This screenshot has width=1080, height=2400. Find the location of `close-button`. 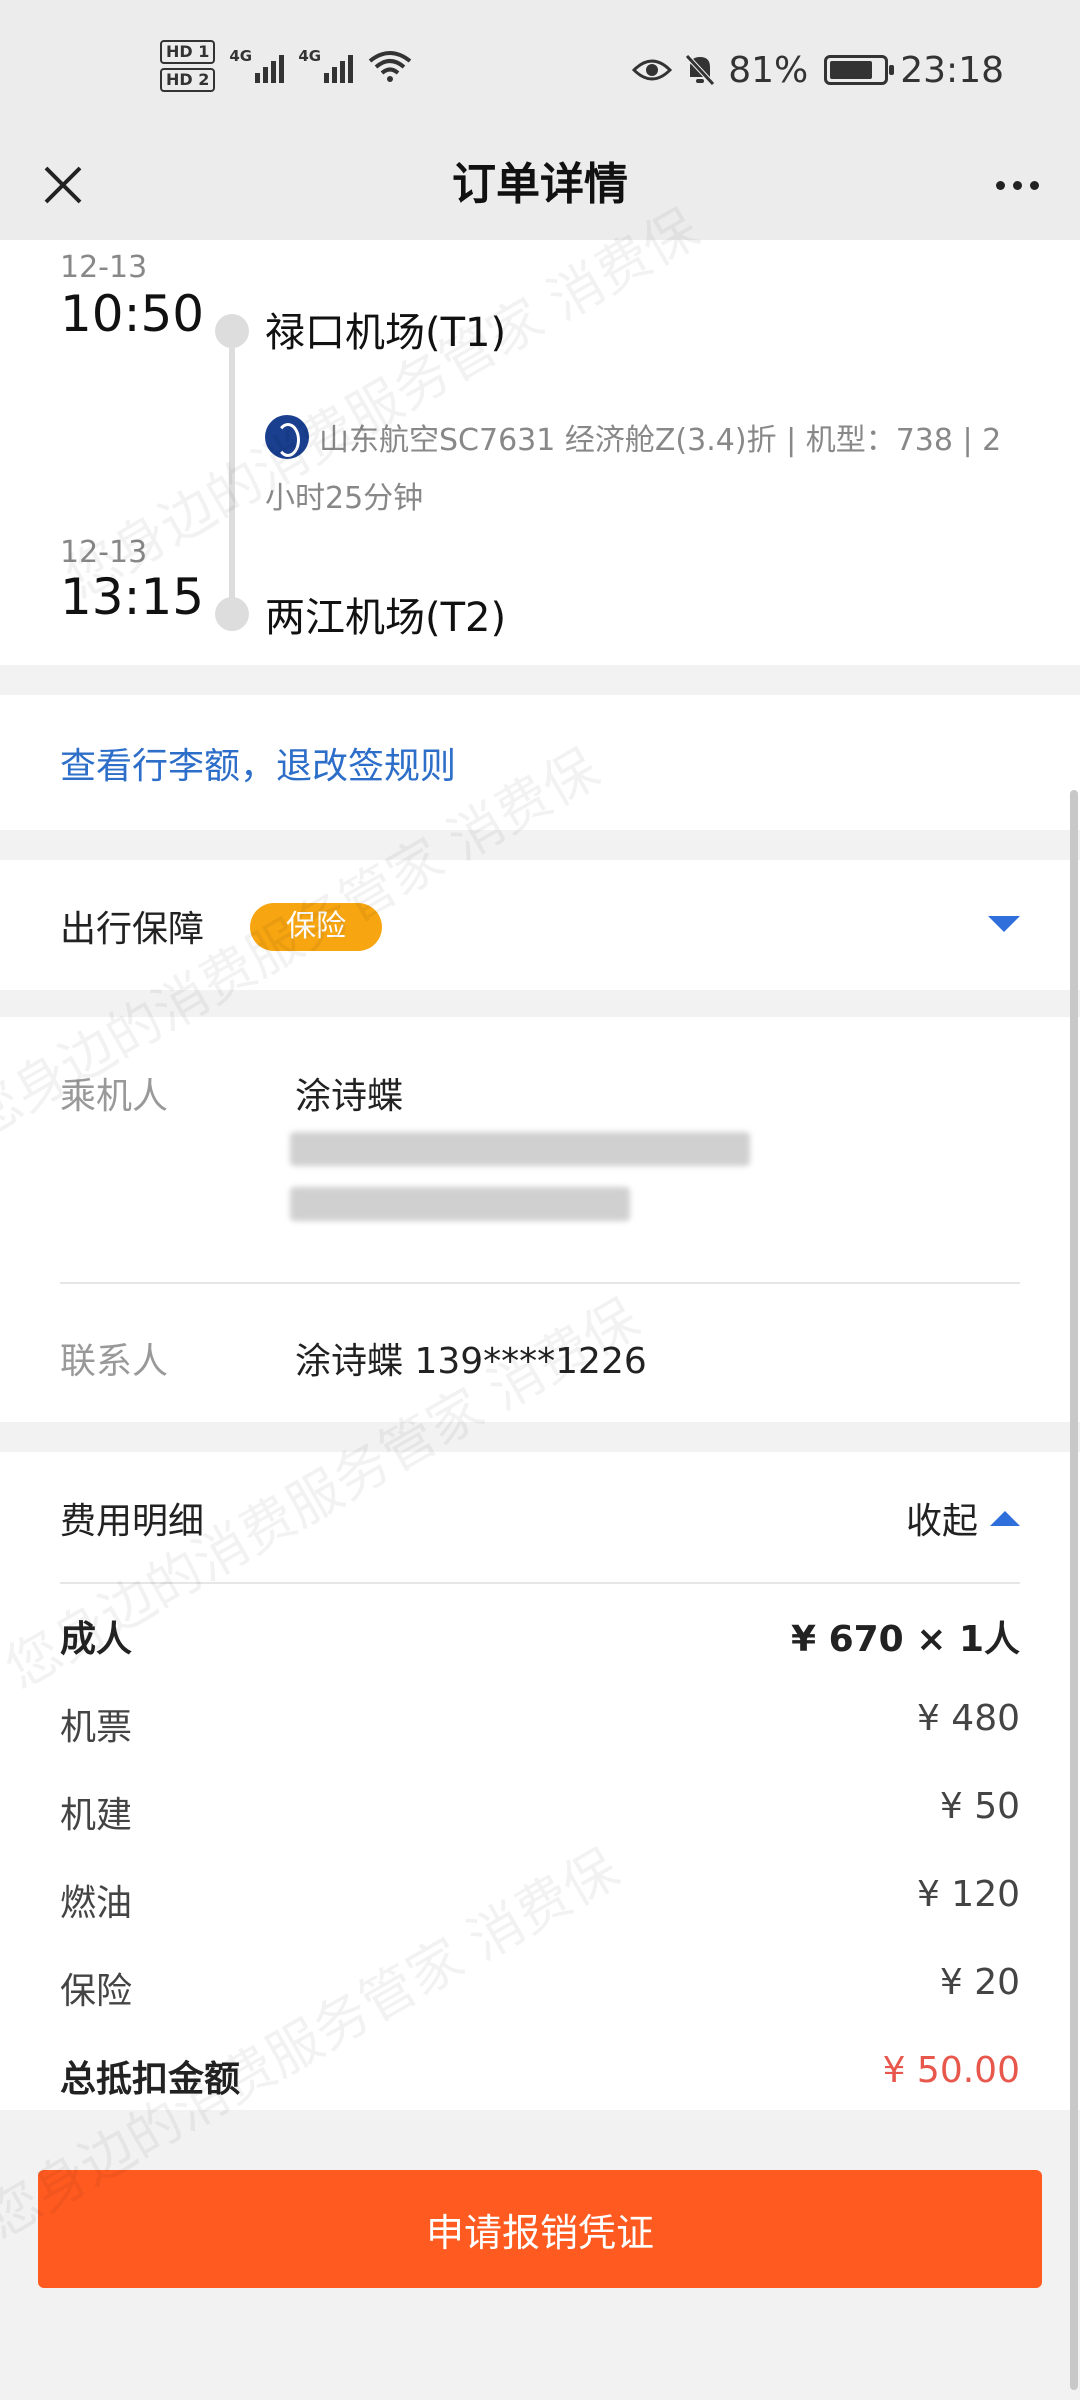

close-button is located at coordinates (63, 185).